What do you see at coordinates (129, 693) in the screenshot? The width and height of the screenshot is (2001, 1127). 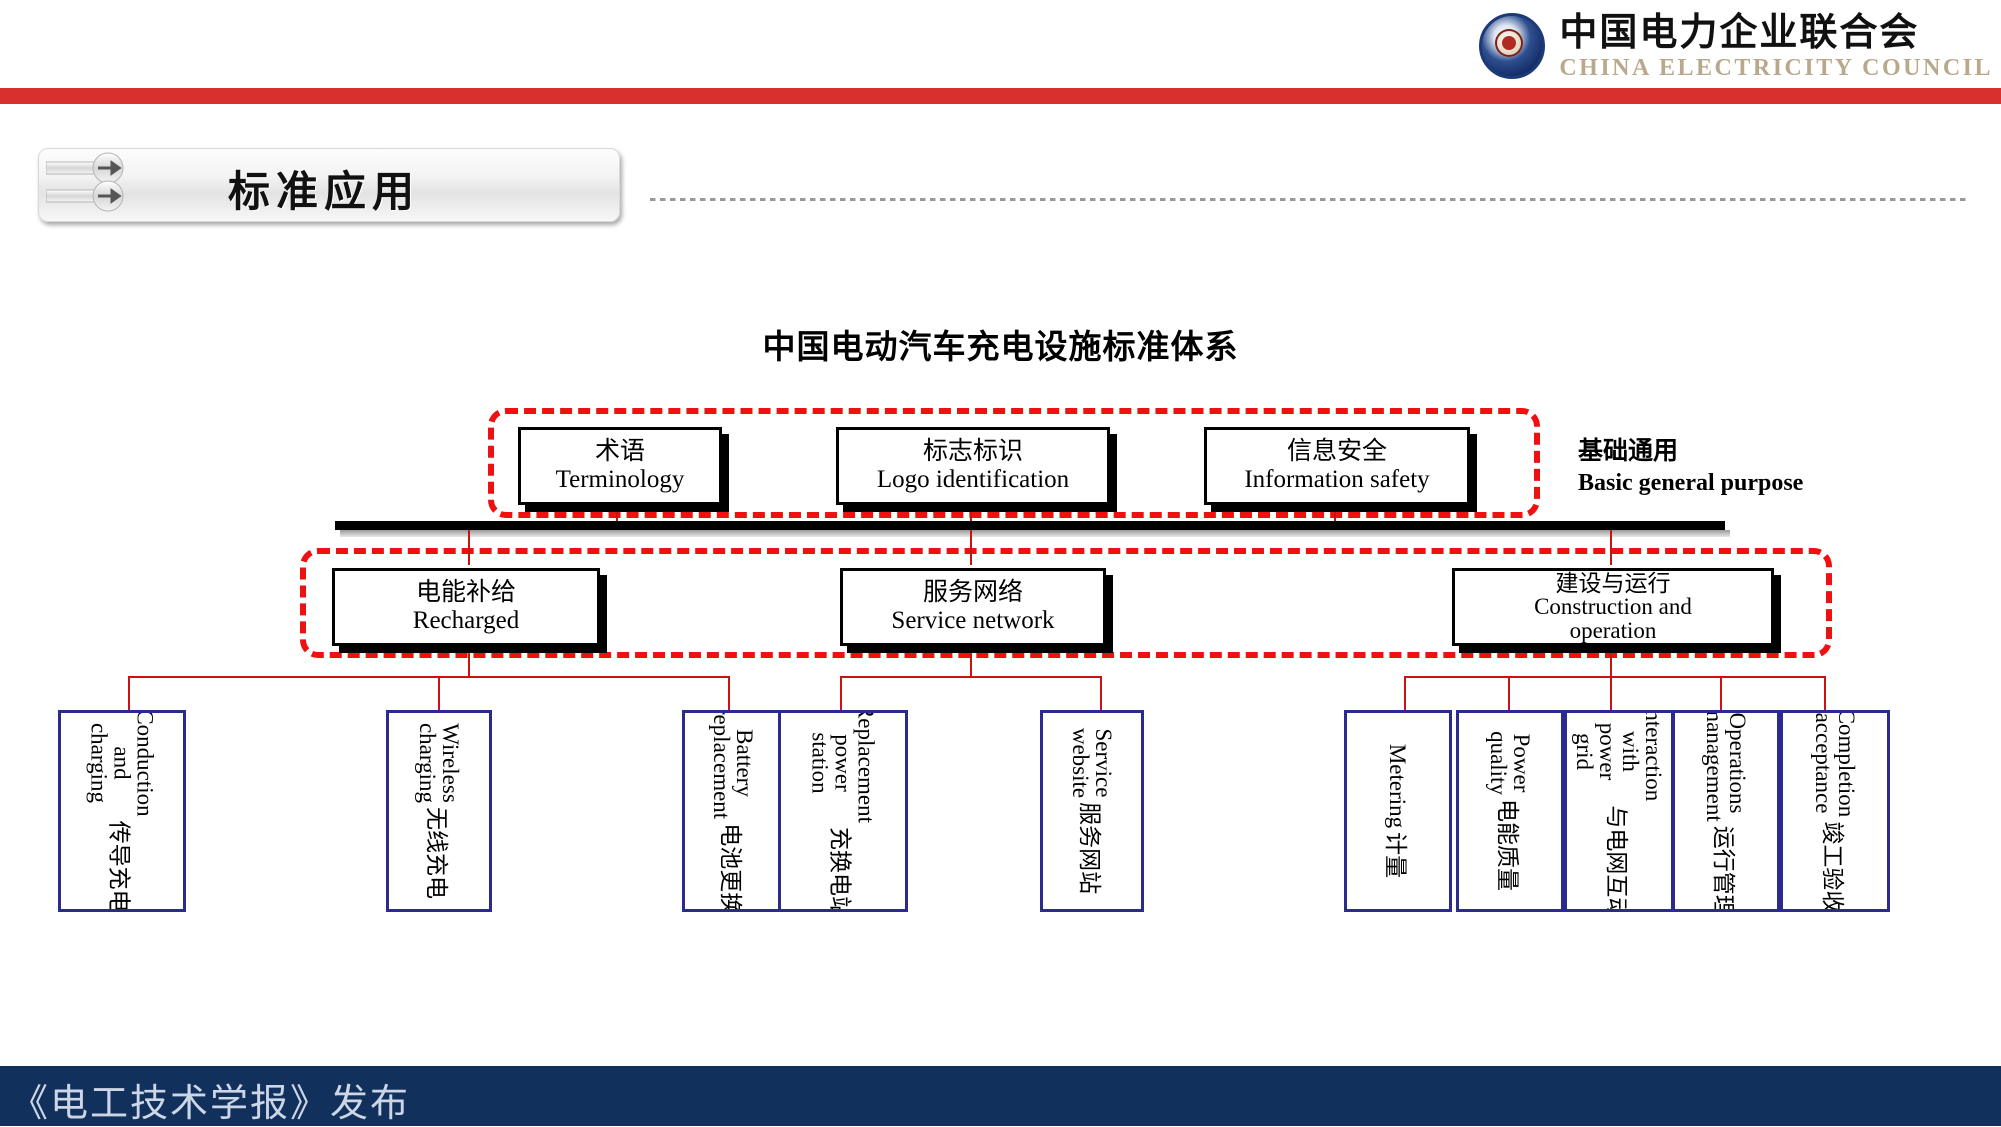 I see `branch-drop-conduction` at bounding box center [129, 693].